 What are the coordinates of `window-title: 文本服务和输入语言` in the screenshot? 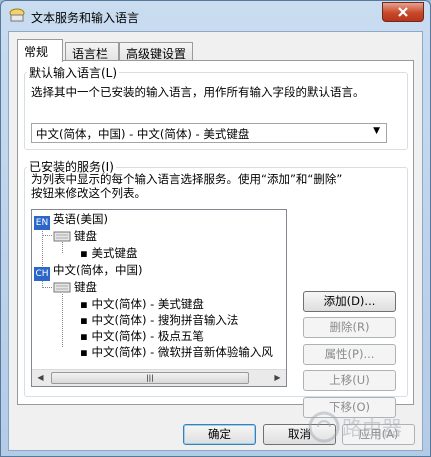 It's located at (85, 18).